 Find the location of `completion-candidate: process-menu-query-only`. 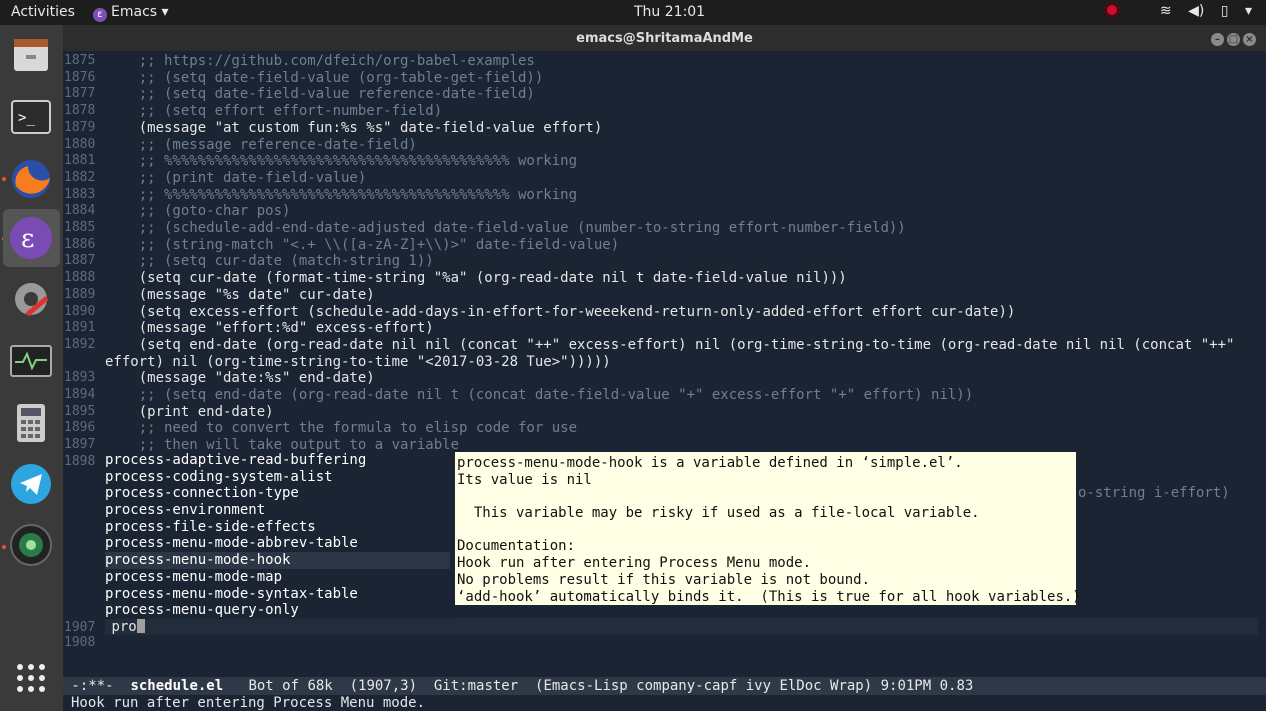

completion-candidate: process-menu-query-only is located at coordinates (277, 610).